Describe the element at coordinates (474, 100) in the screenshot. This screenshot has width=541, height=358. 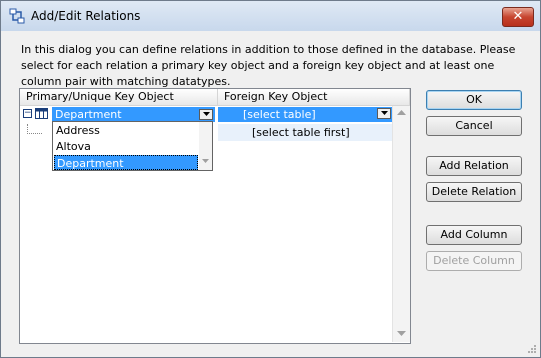
I see `ok-button: OK` at that location.